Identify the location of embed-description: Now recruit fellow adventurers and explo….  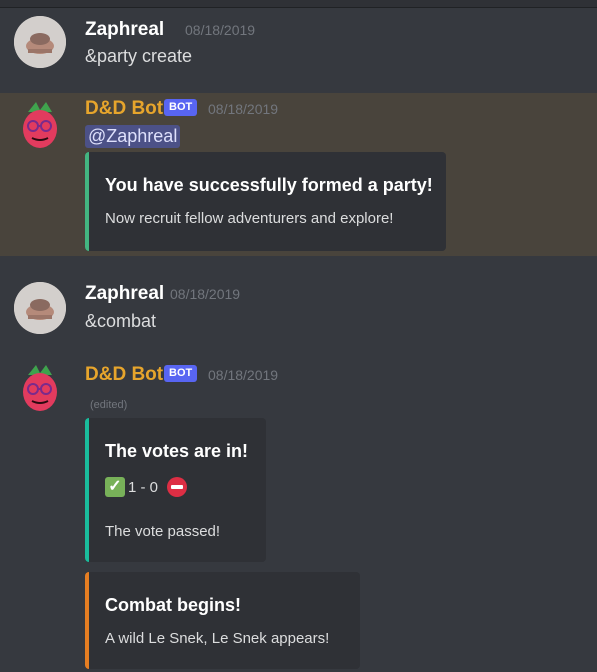
(249, 218).